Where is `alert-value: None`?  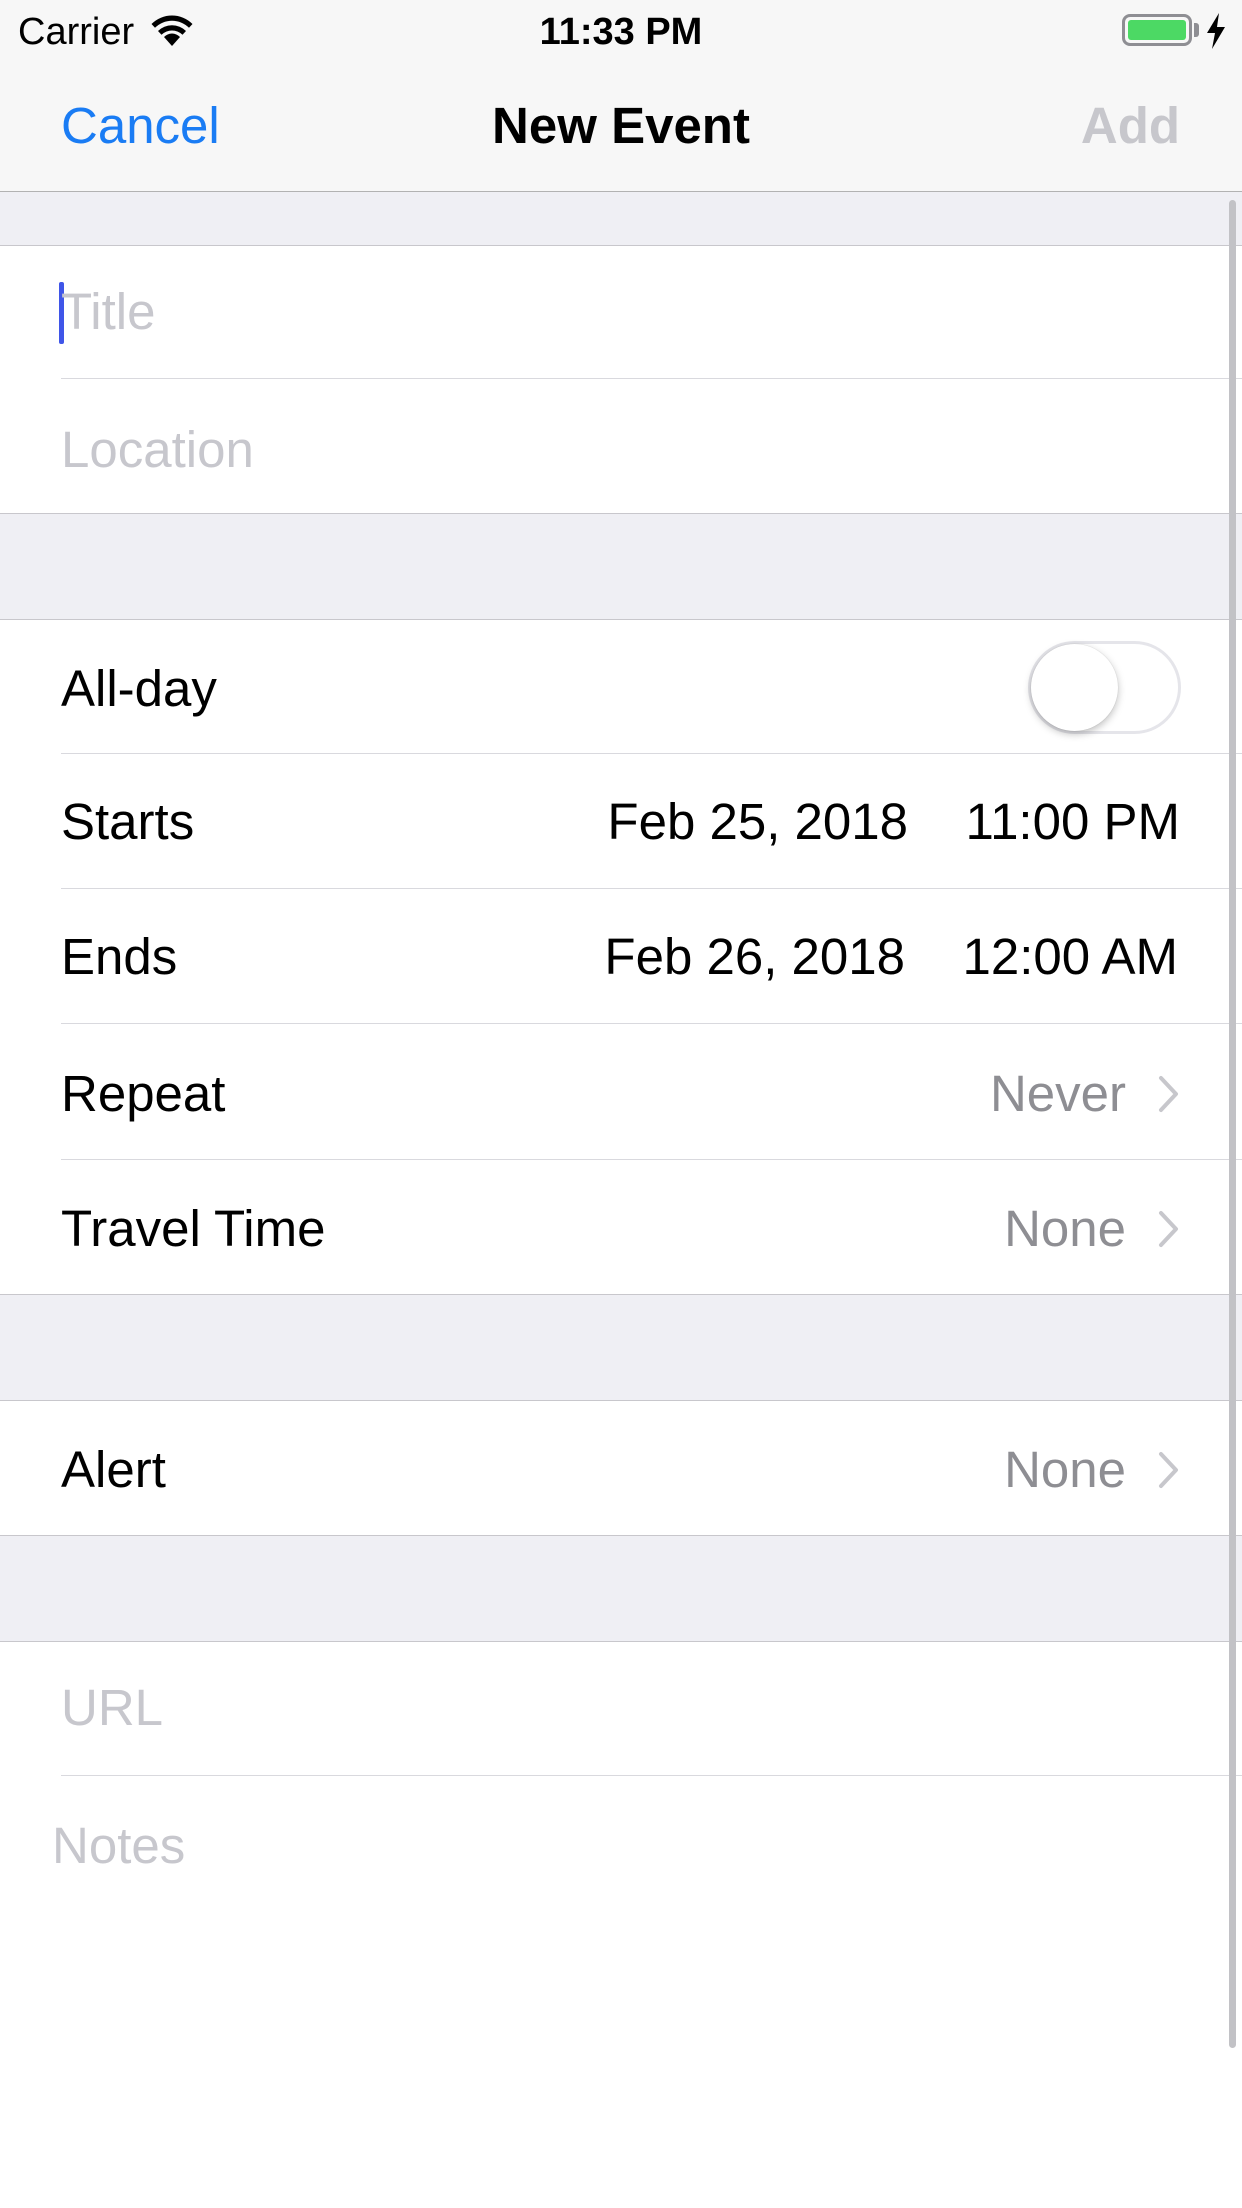 alert-value: None is located at coordinates (993, 1470).